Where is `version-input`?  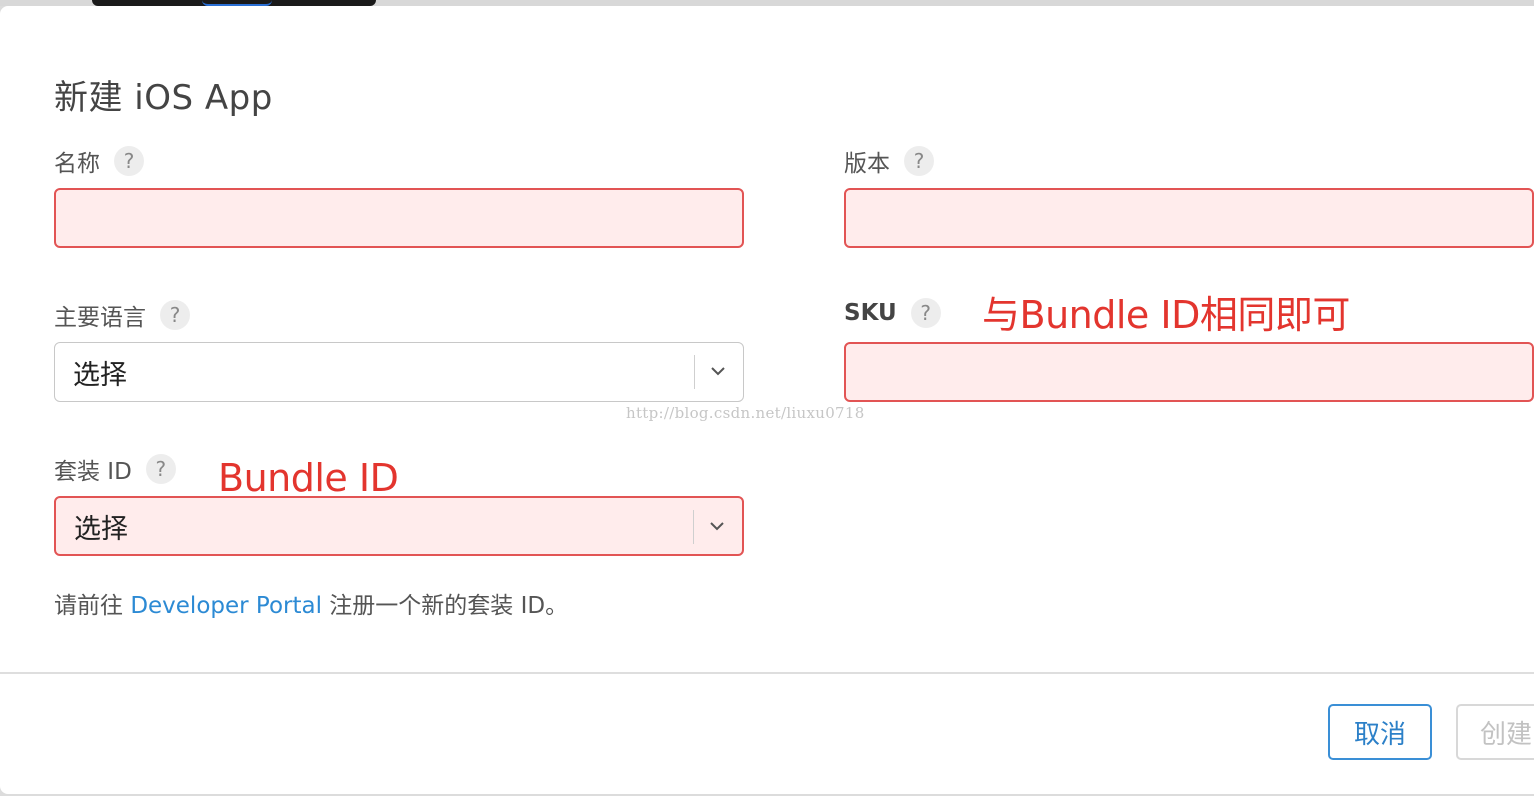 version-input is located at coordinates (1189, 218).